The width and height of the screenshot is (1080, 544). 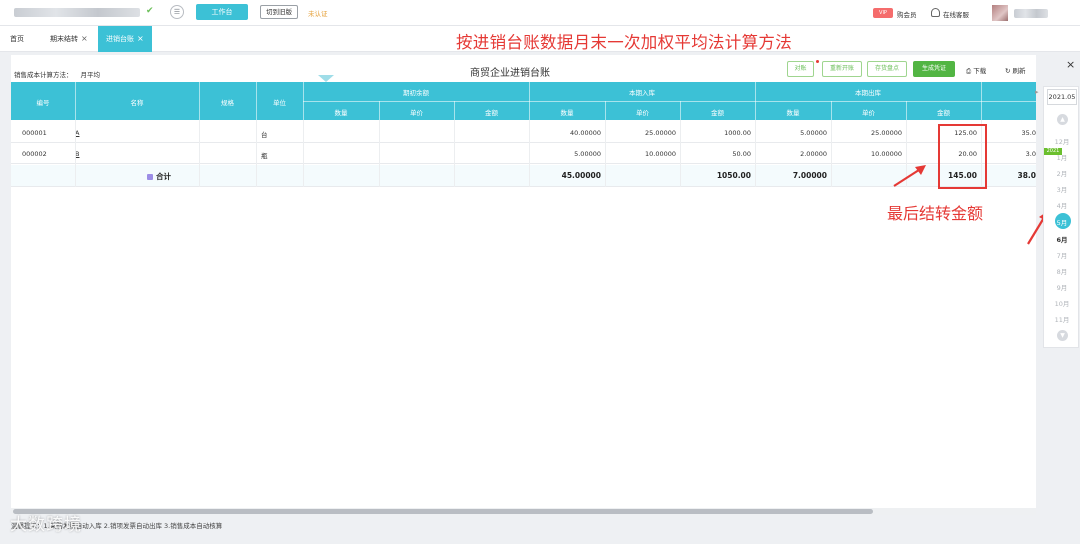 I want to click on header-out-amount: 金额, so click(x=943, y=113).